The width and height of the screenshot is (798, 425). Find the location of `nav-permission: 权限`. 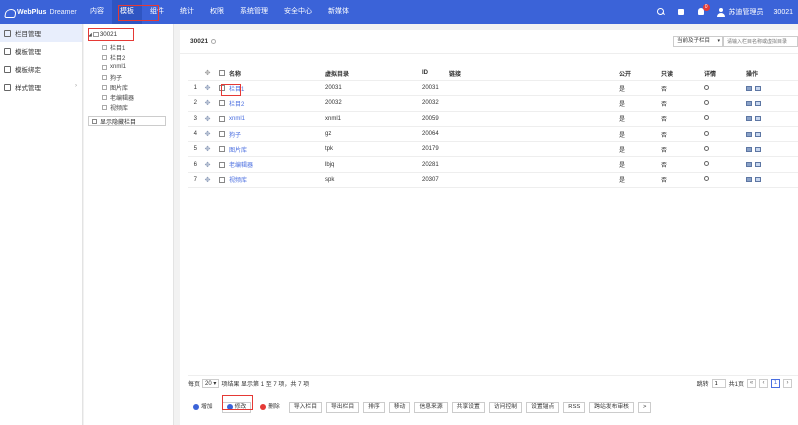

nav-permission: 权限 is located at coordinates (217, 12).